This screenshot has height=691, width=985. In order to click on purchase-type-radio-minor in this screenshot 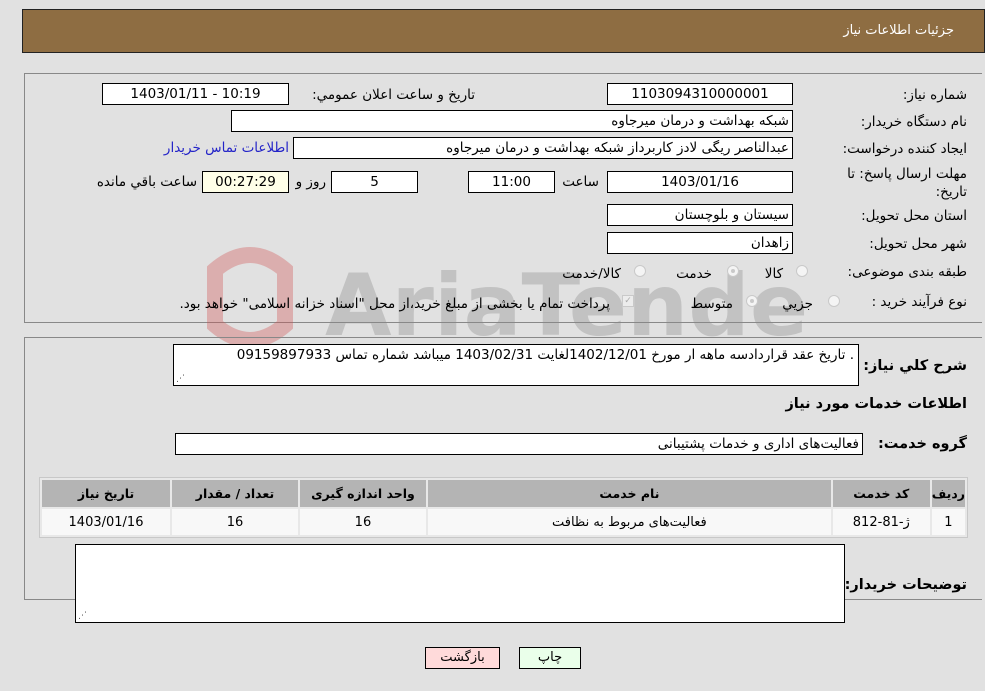, I will do `click(834, 301)`.